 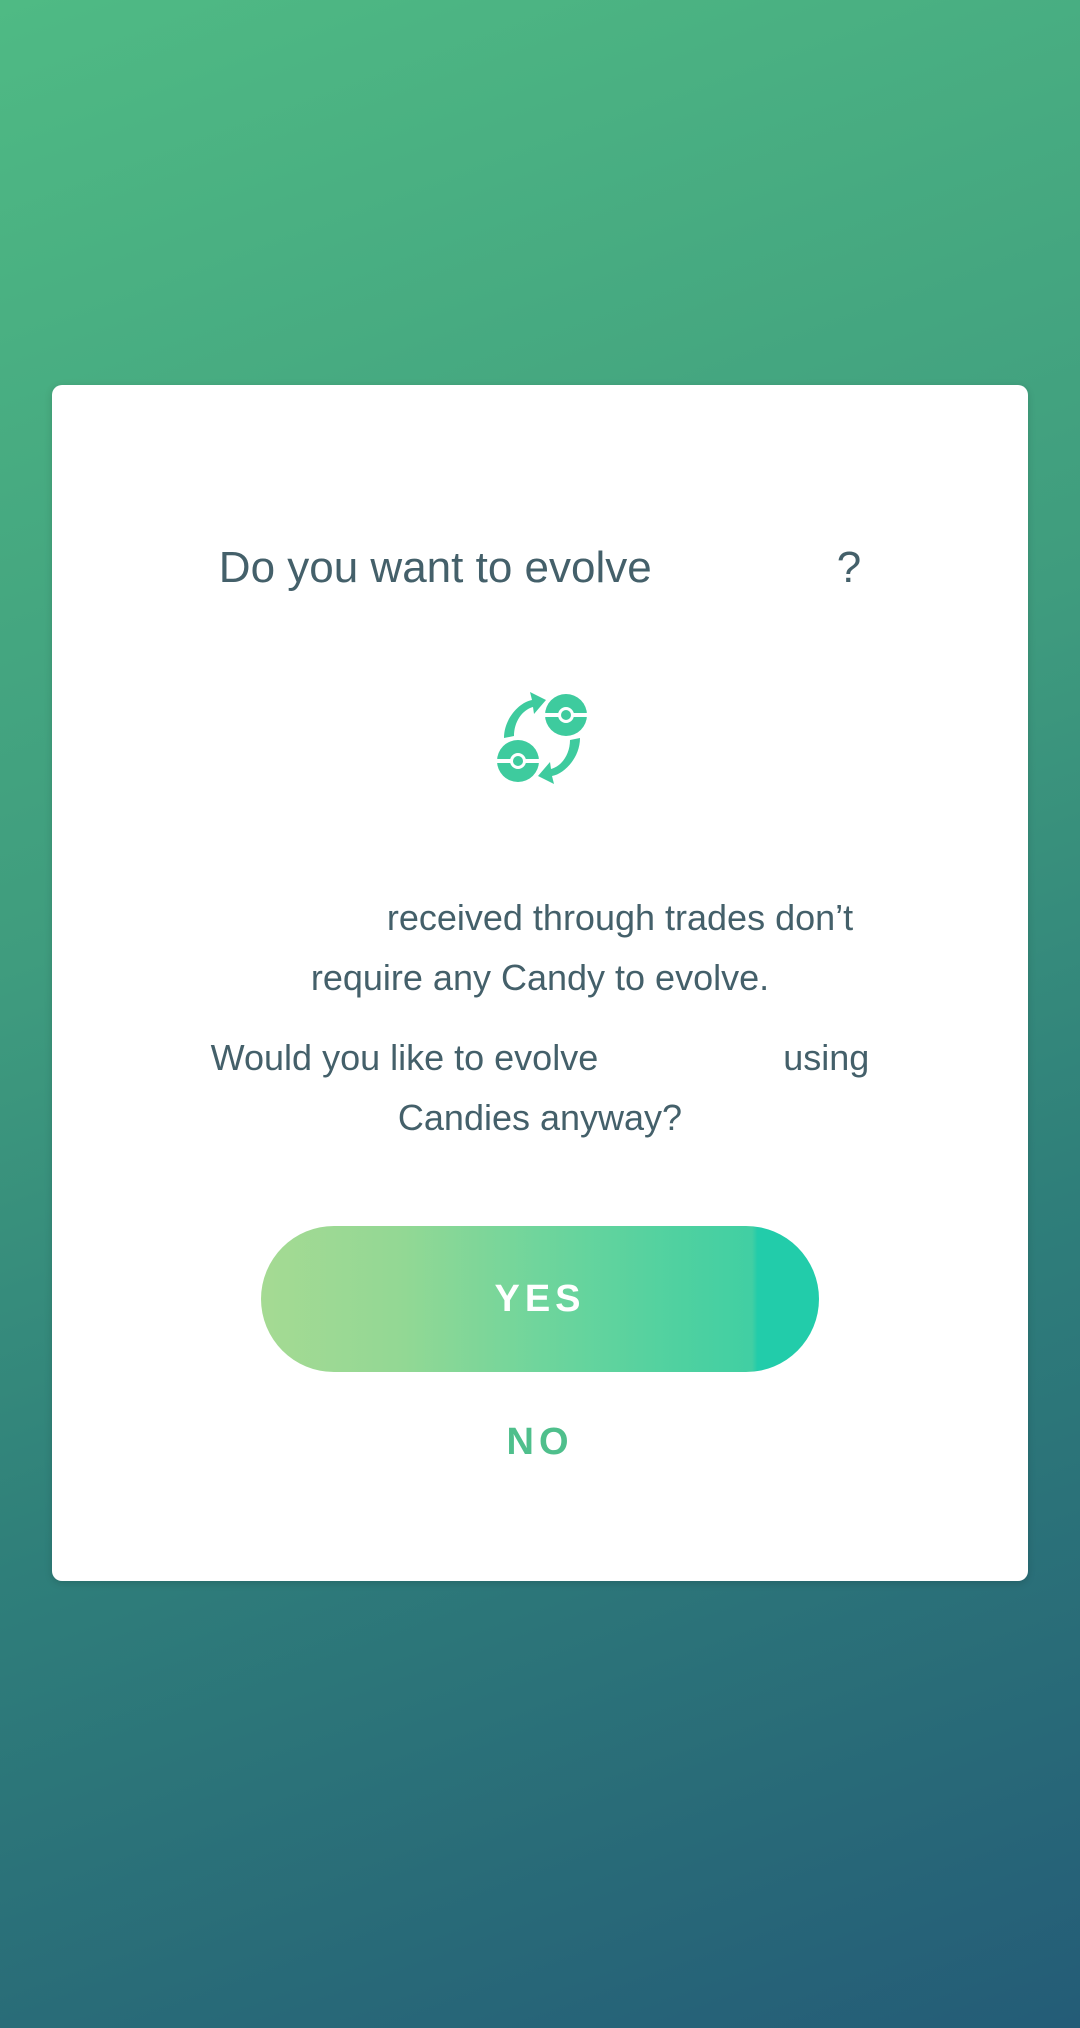 What do you see at coordinates (540, 1117) in the screenshot?
I see `evolve-question-line2: Candies anyway?` at bounding box center [540, 1117].